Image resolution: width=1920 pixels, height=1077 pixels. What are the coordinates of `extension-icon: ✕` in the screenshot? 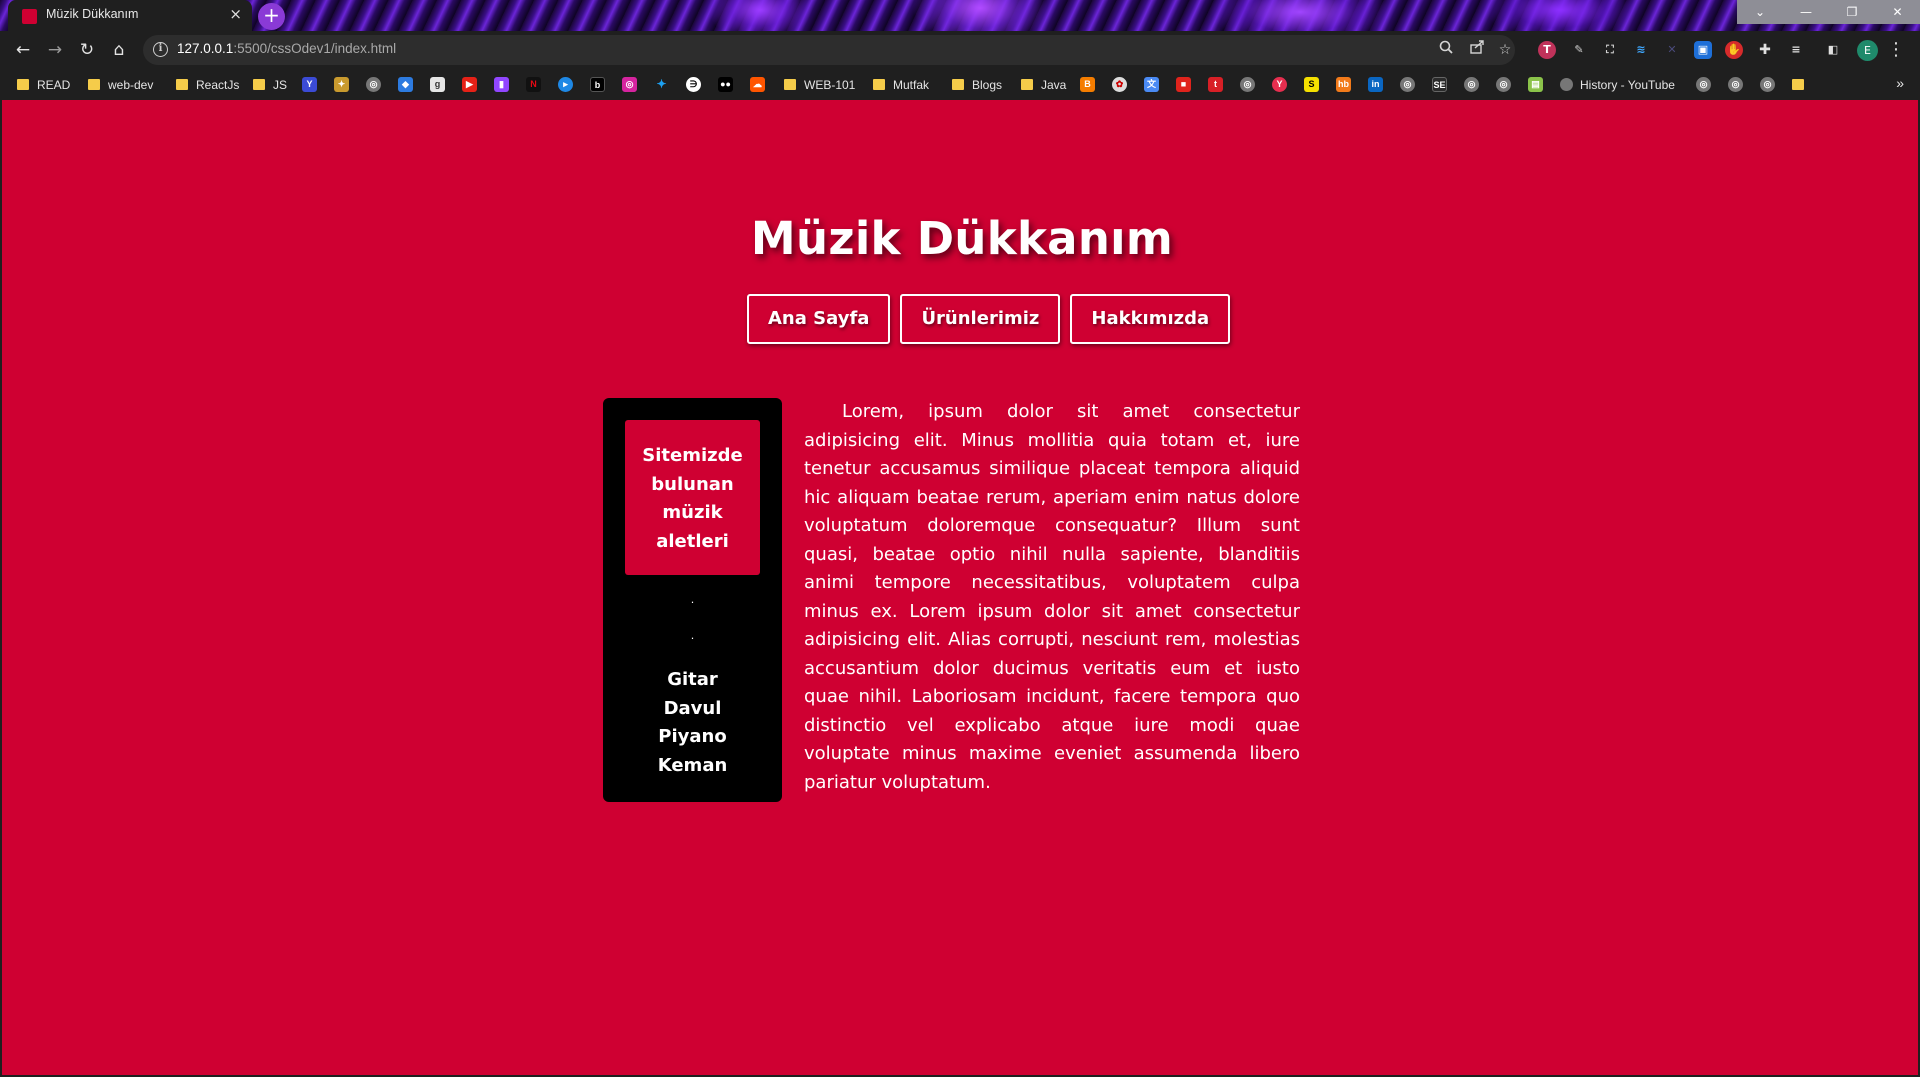 It's located at (1672, 50).